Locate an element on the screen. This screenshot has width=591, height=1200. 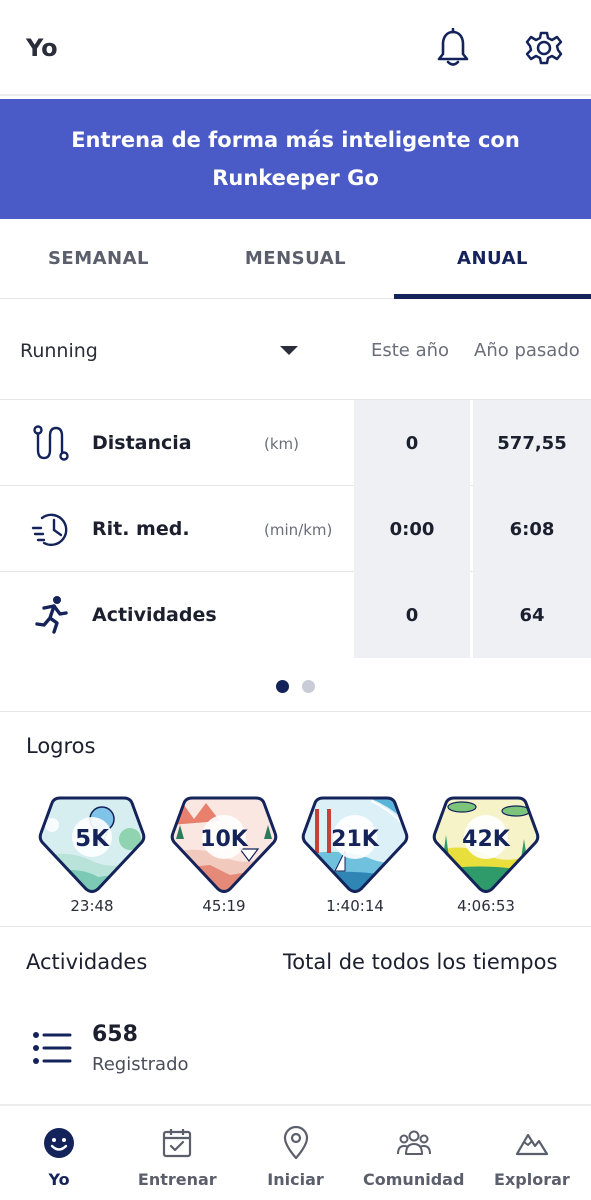
gear-icon is located at coordinates (544, 48).